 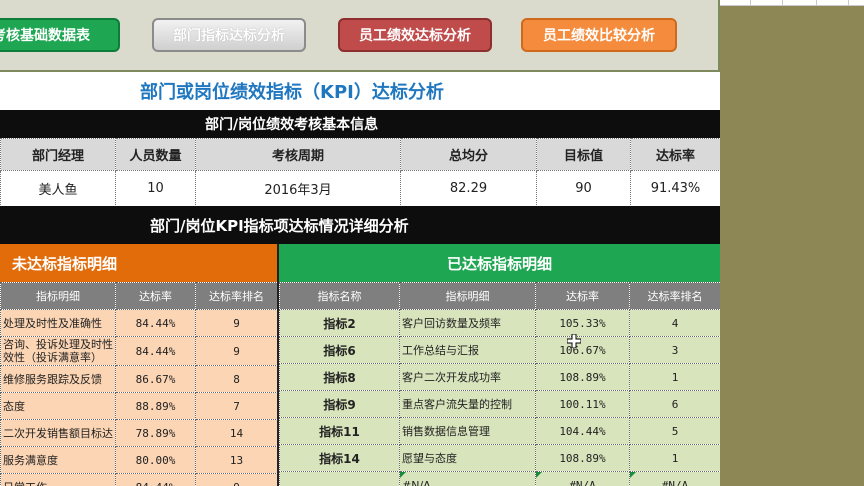 What do you see at coordinates (339, 431) in the screenshot?
I see `cell-kpi: 指标11` at bounding box center [339, 431].